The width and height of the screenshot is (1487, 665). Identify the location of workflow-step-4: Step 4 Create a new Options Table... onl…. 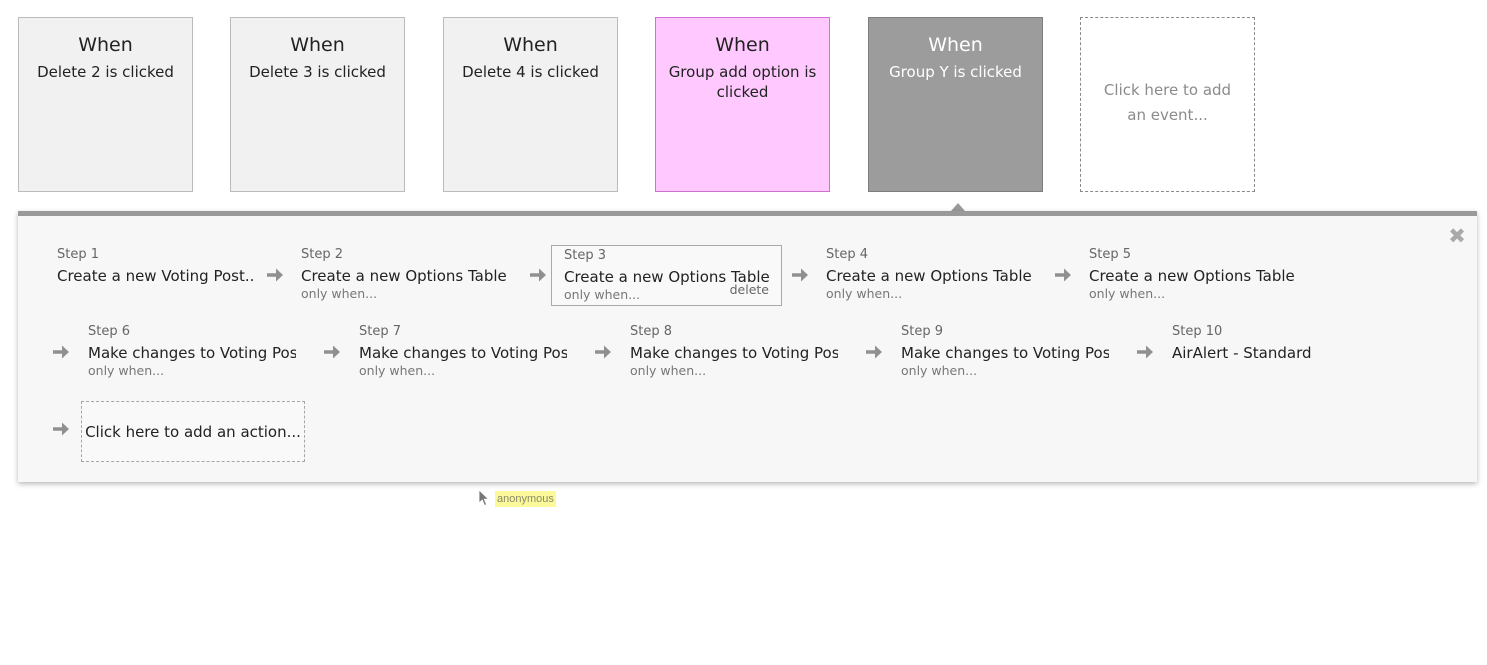
(929, 275).